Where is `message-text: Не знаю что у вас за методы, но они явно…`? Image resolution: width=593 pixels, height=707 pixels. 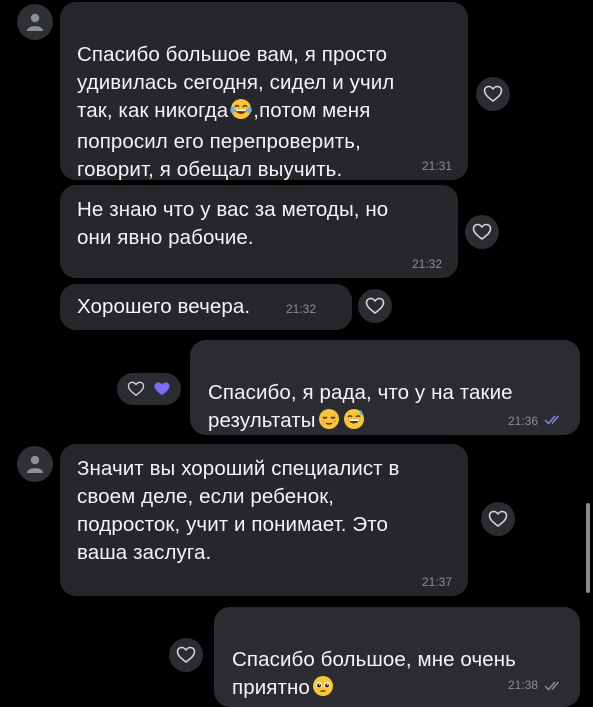 message-text: Не знаю что у вас за методы, но они явно… is located at coordinates (233, 223).